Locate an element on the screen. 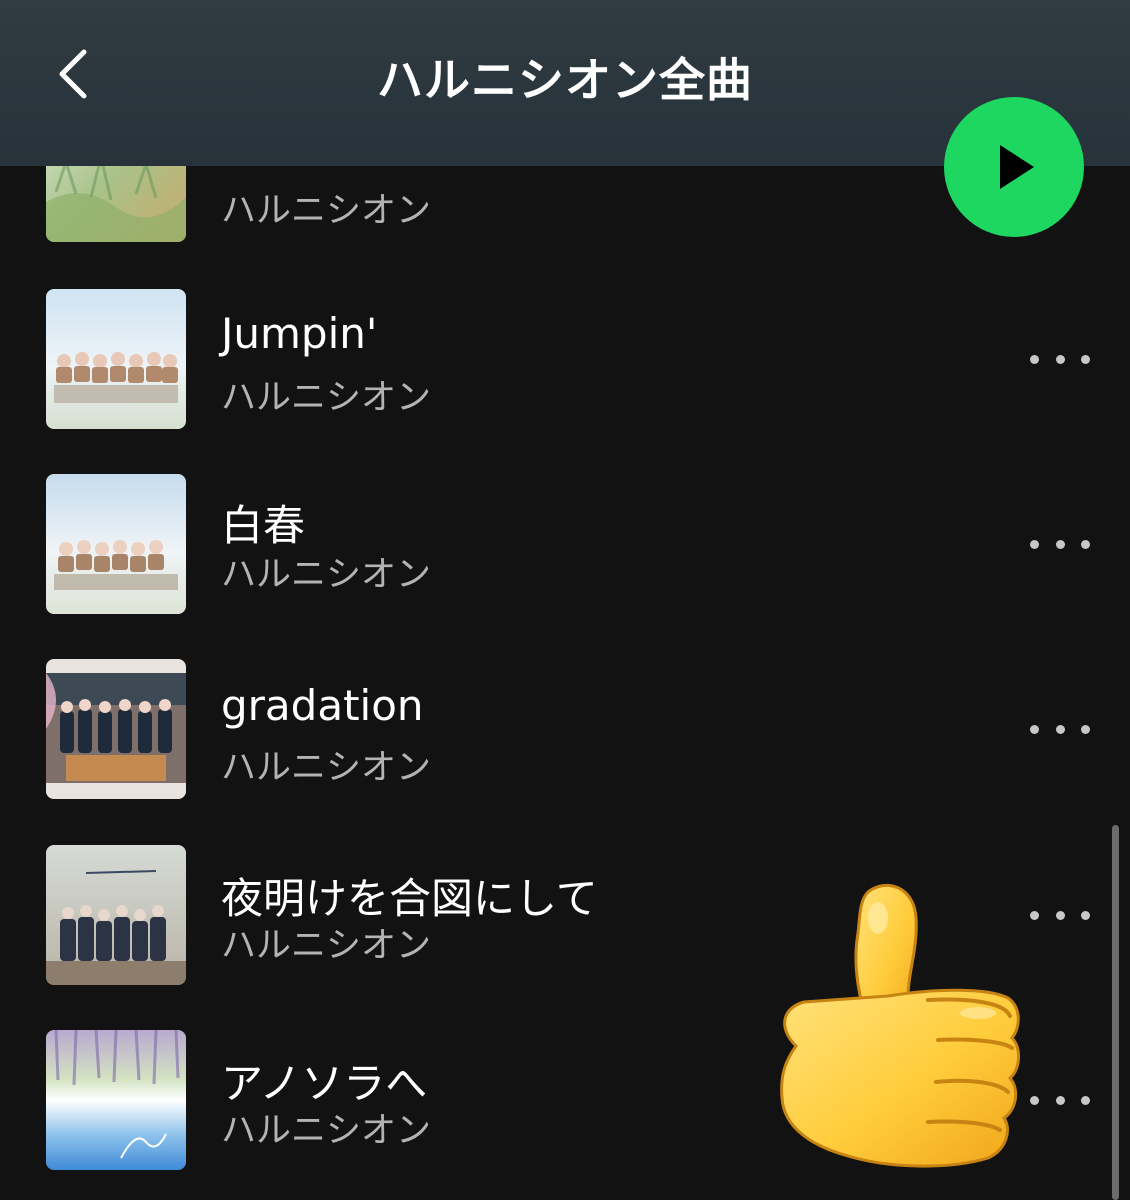 This screenshot has height=1200, width=1130. track-row: Jumpin' ハルニシオン is located at coordinates (550, 359).